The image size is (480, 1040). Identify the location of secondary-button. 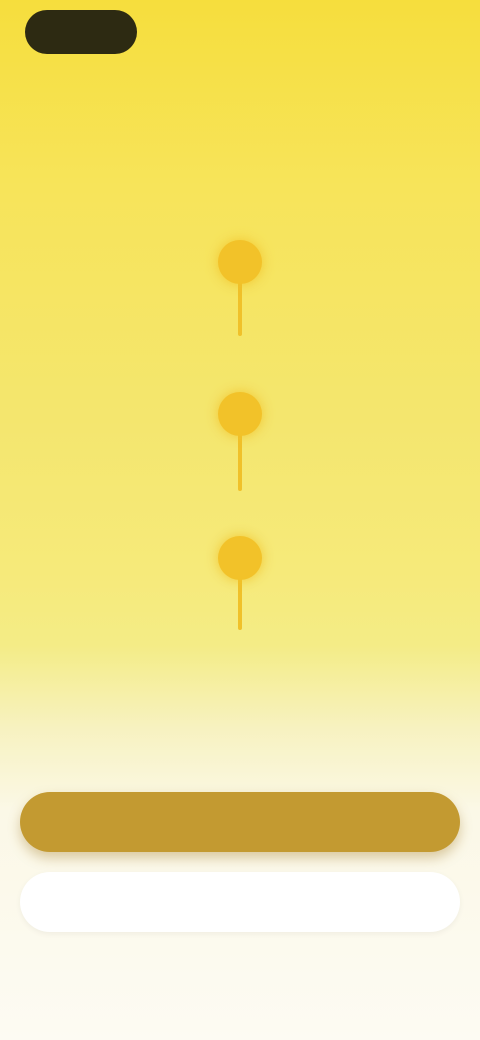
(240, 902).